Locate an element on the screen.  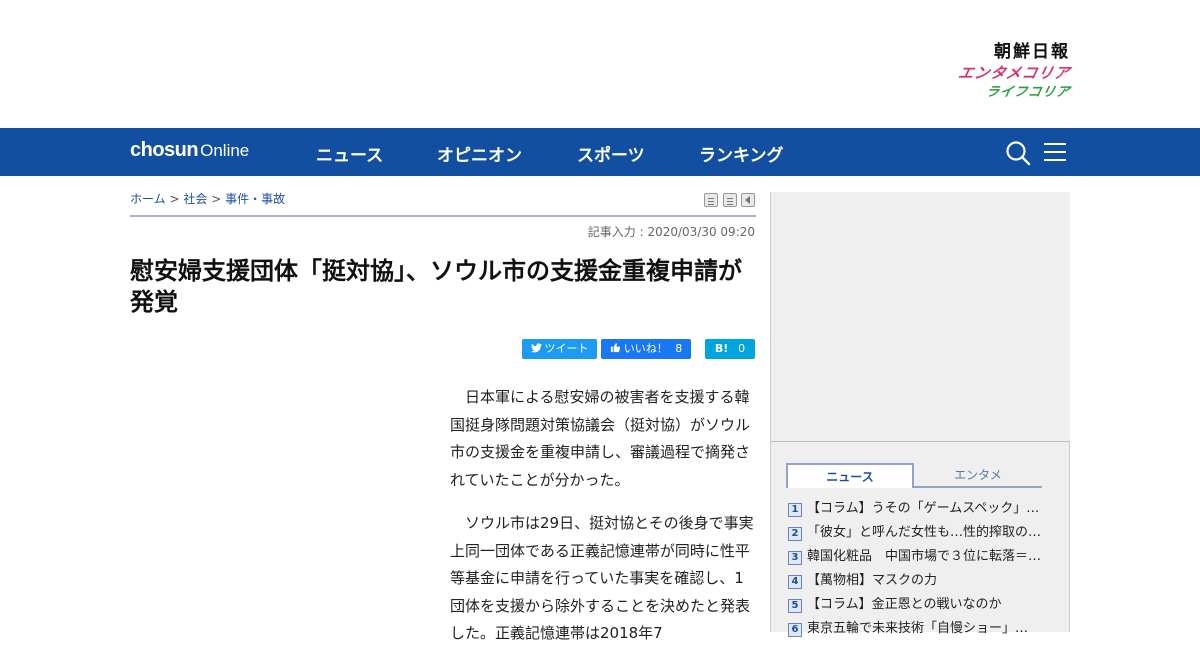
like-button: いいね！ 8 is located at coordinates (646, 349).